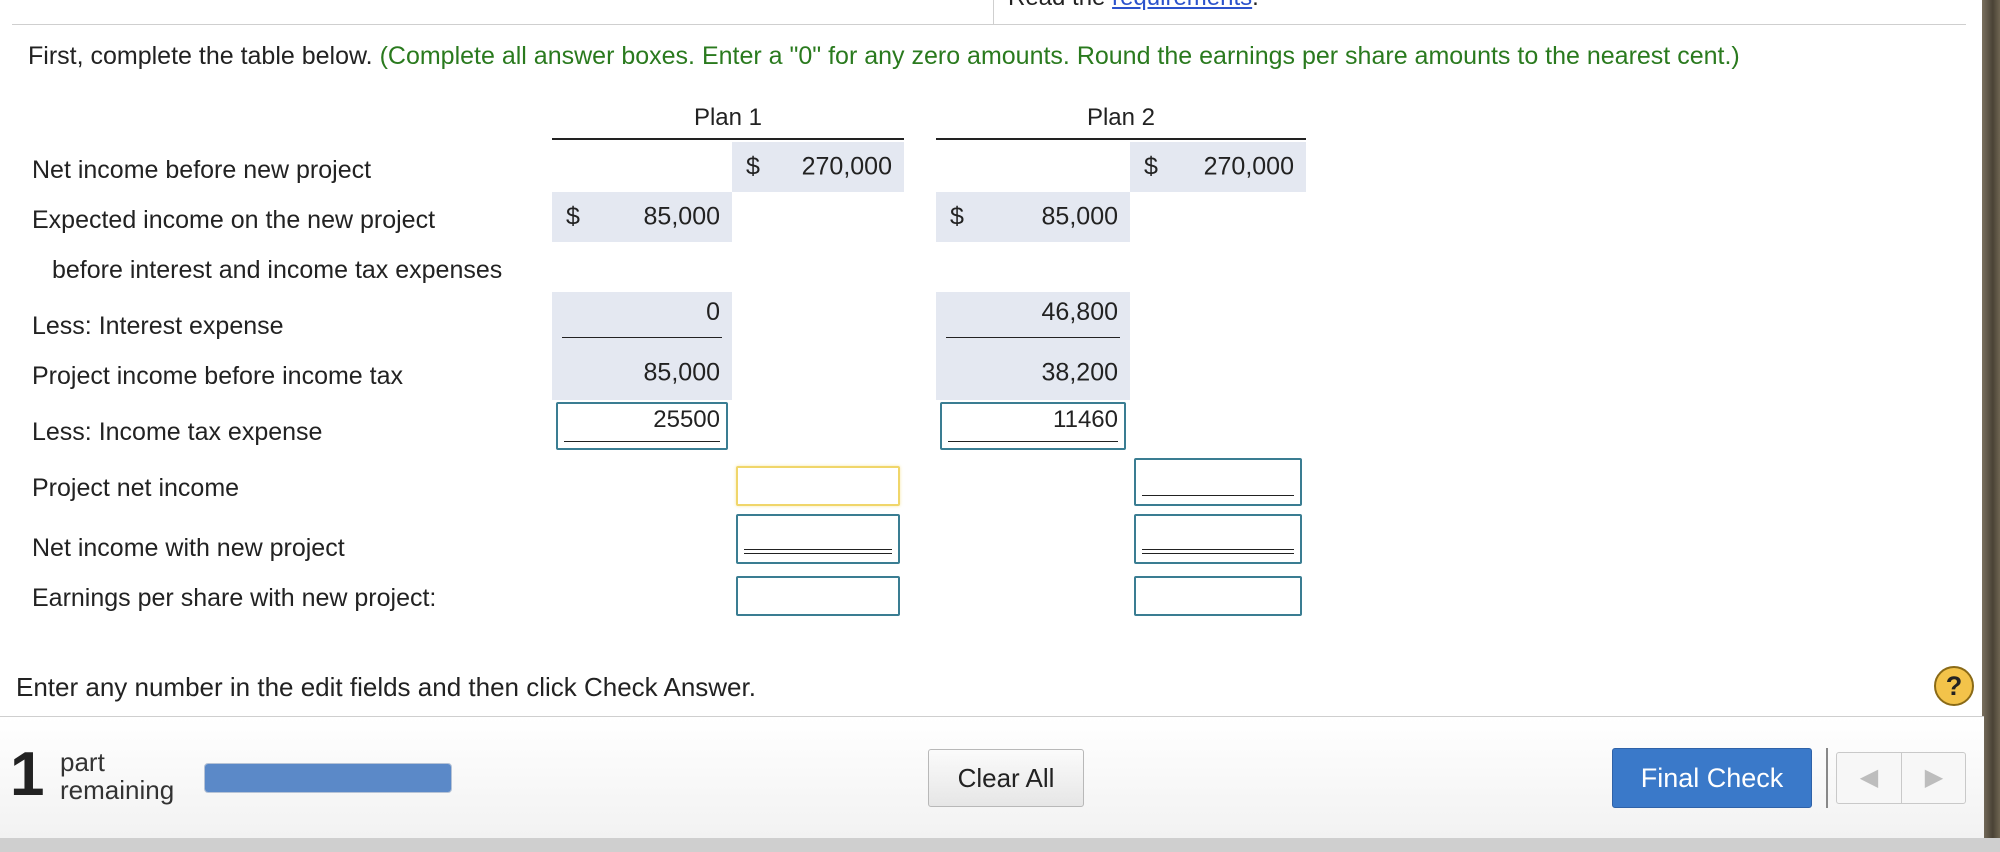  Describe the element at coordinates (1869, 778) in the screenshot. I see `previous-arrow-icon: ◀` at that location.